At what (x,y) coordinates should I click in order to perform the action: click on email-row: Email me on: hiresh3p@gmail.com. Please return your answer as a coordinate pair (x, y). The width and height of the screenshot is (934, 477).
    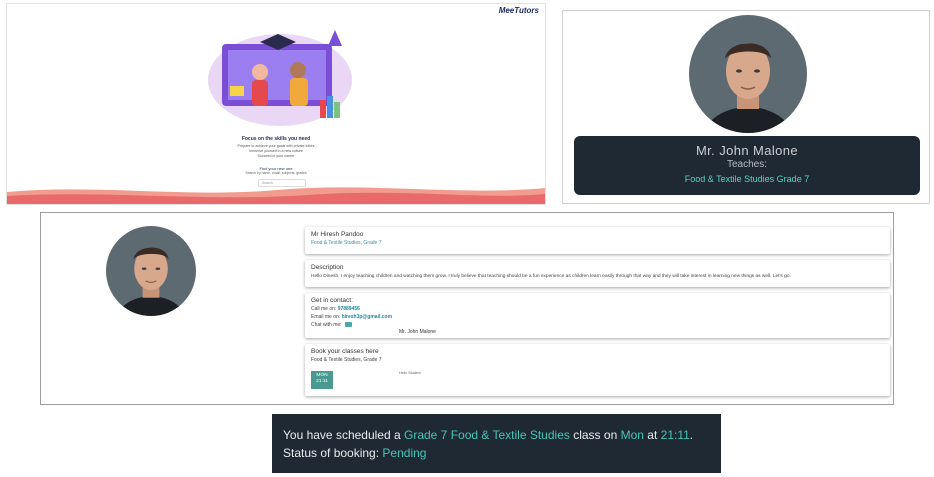
    Looking at the image, I should click on (597, 317).